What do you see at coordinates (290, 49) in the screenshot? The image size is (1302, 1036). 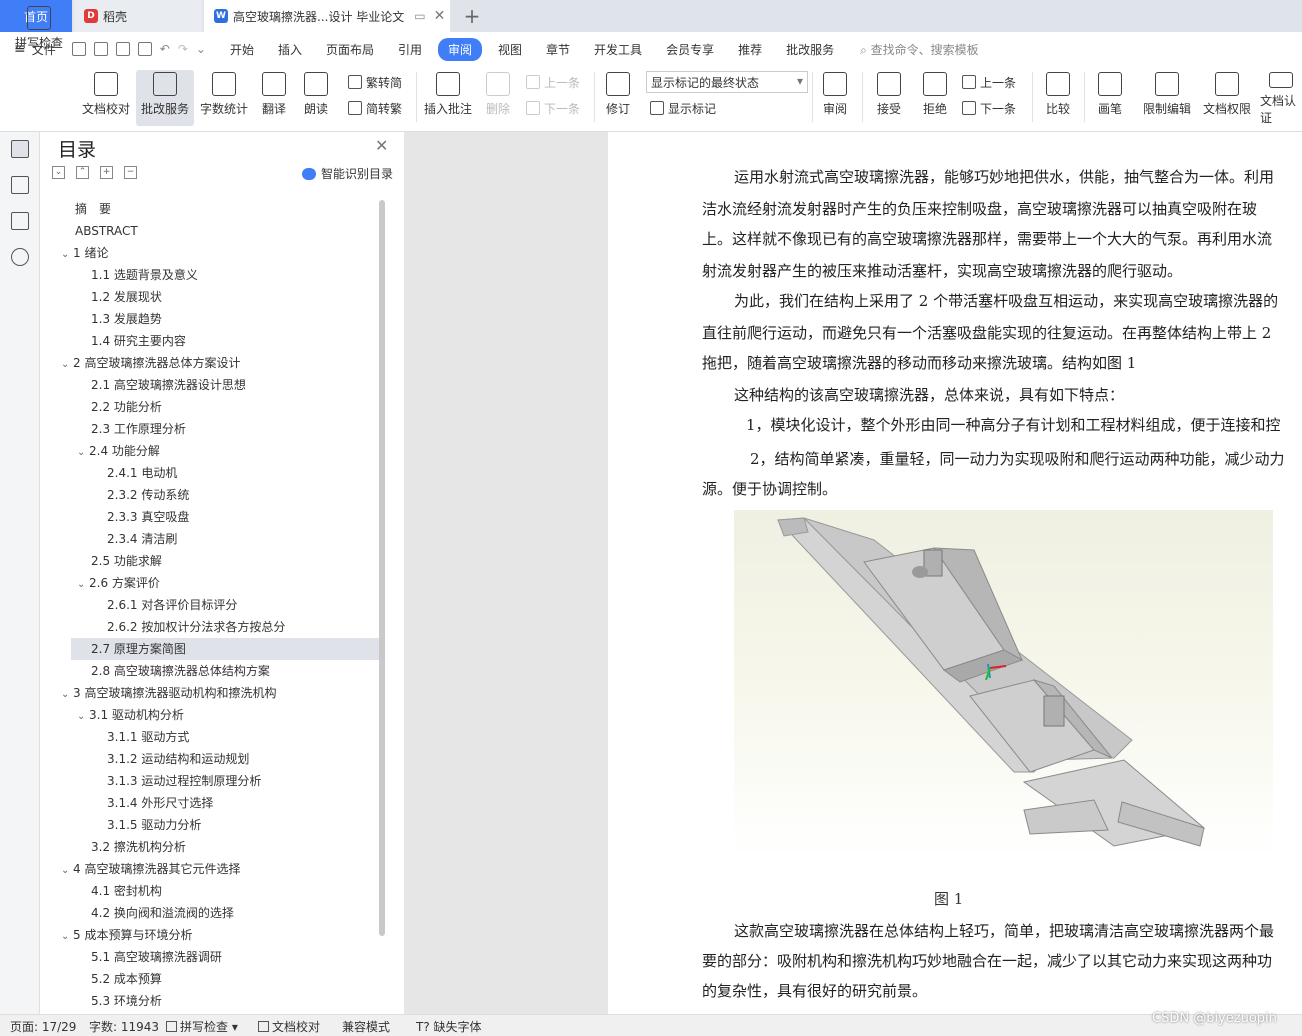 I see `menu-insert: 插入` at bounding box center [290, 49].